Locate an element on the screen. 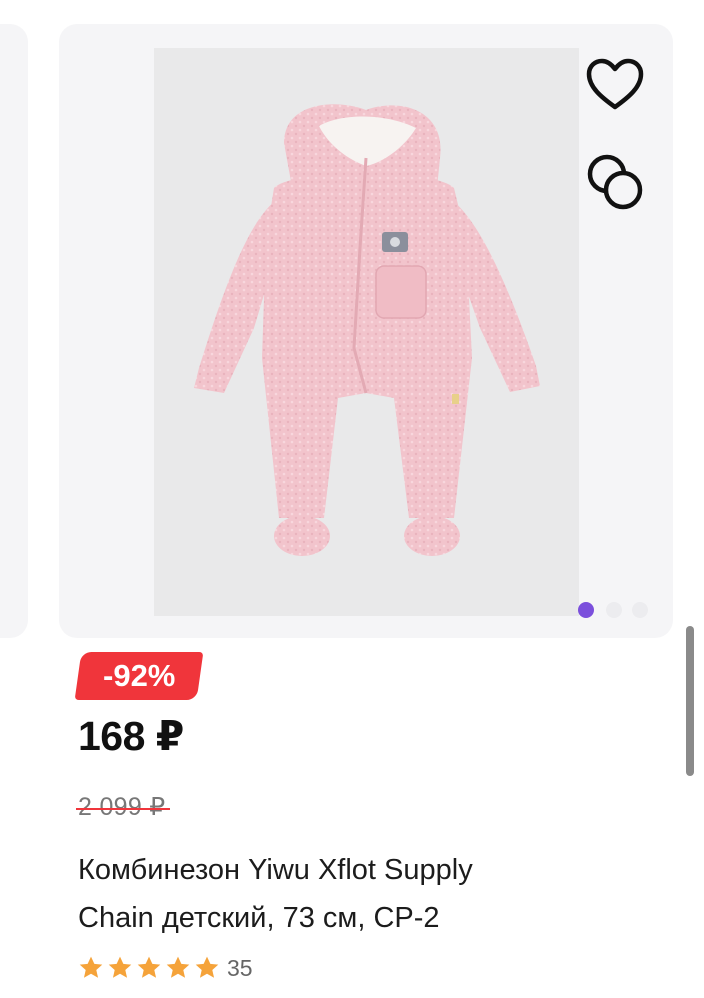  reviews-count: 35 is located at coordinates (240, 967).